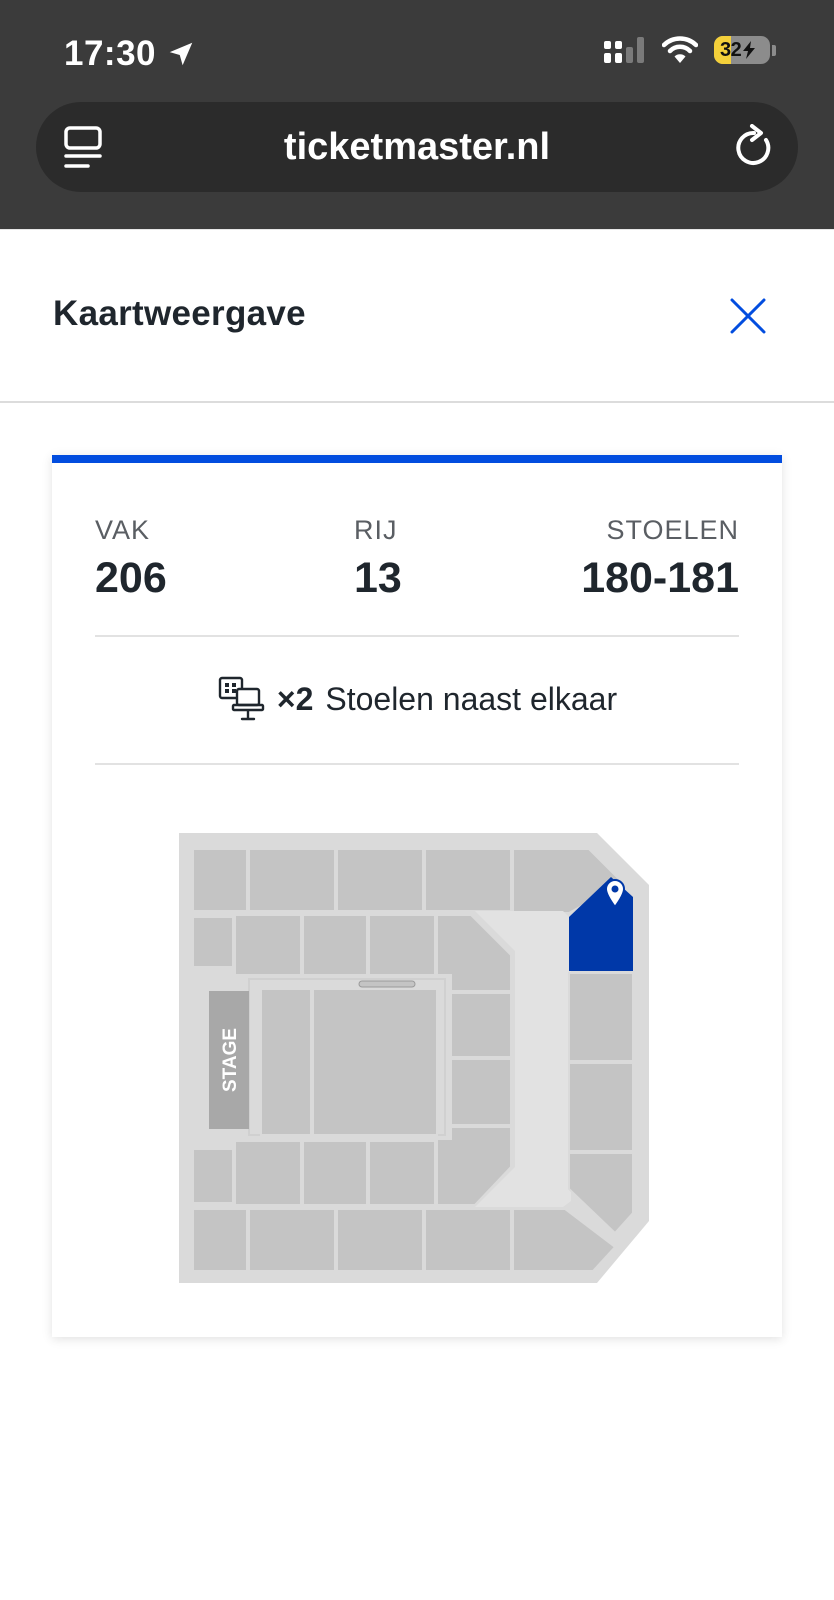 The width and height of the screenshot is (834, 1600). Describe the element at coordinates (179, 313) in the screenshot. I see `sheet-title: Kaartweergave` at that location.